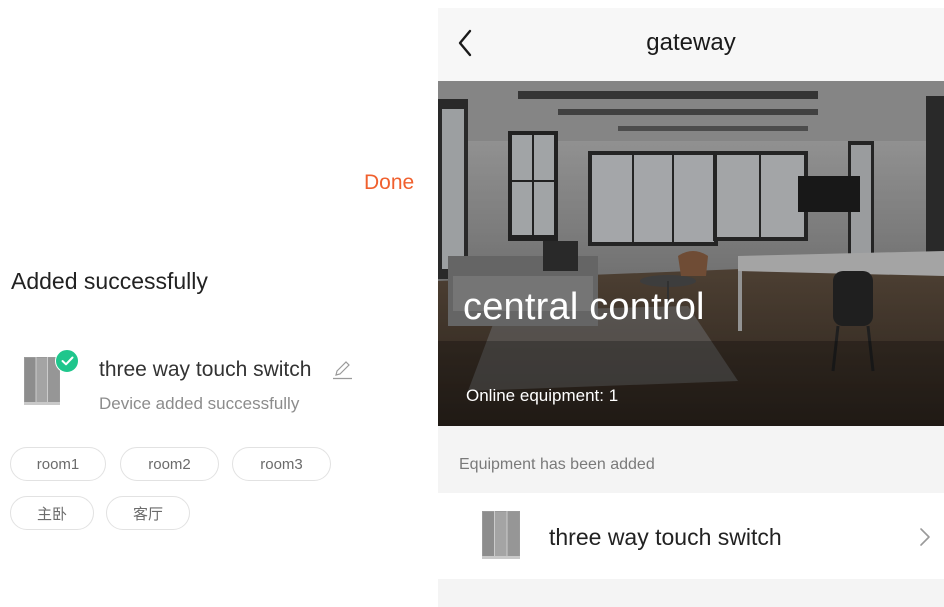  What do you see at coordinates (665, 537) in the screenshot?
I see `equipment-name: three way touch switch` at bounding box center [665, 537].